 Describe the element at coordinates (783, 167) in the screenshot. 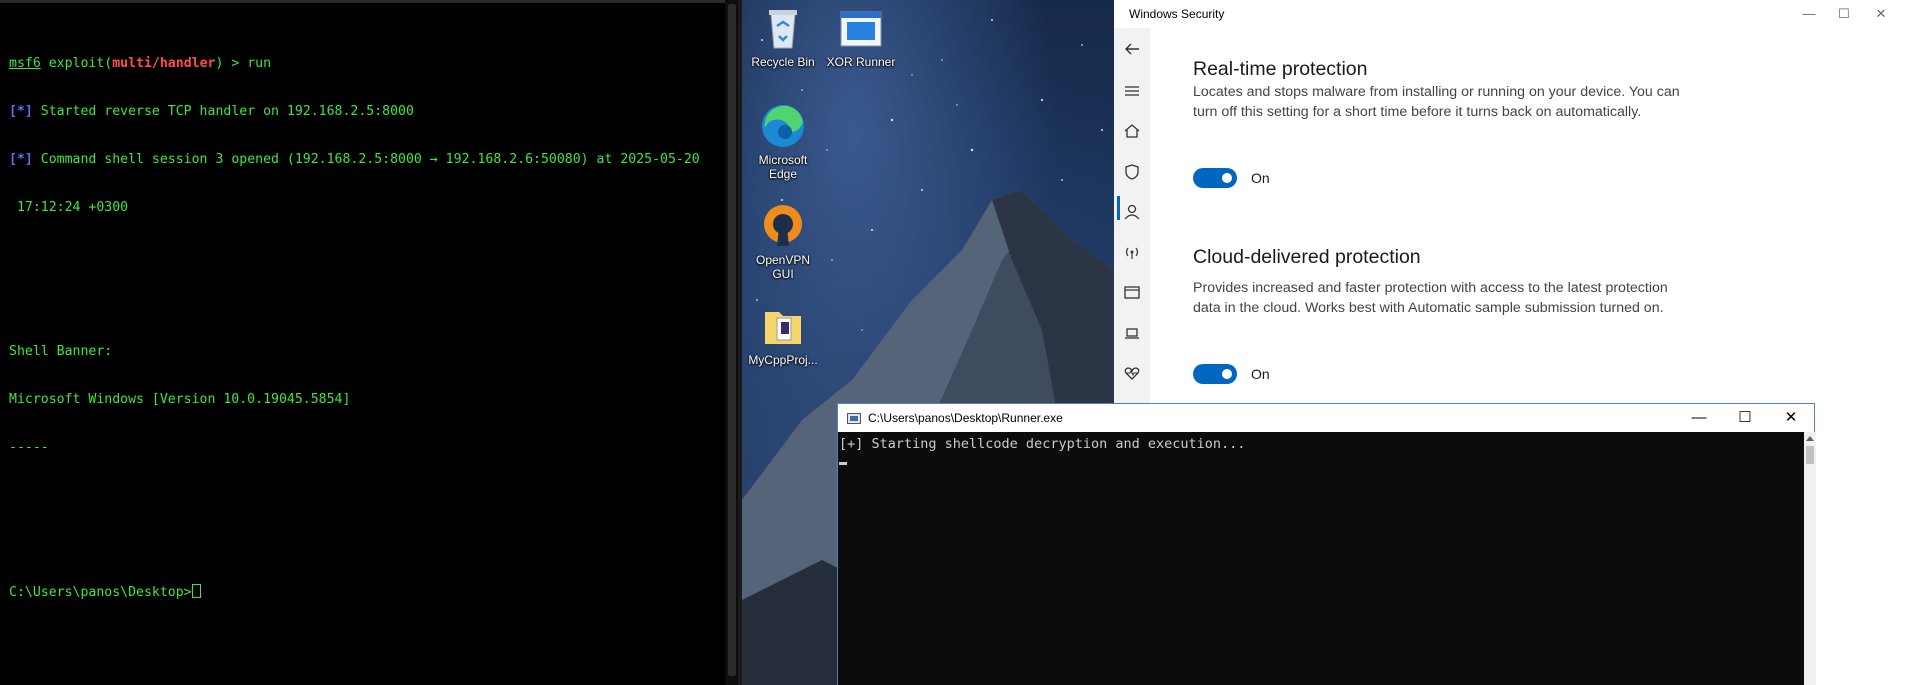

I see `desktop-icon-label: Microsoft Edge` at that location.